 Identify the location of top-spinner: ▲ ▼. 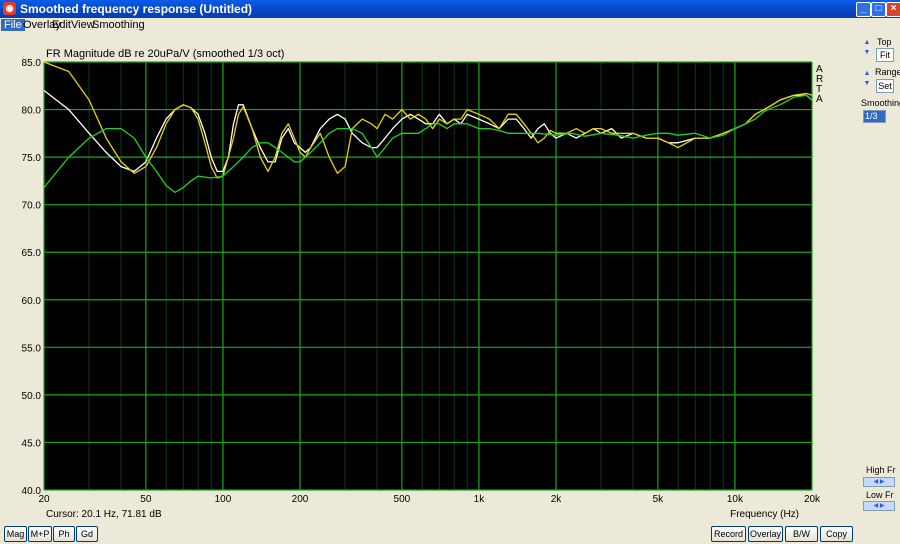
(867, 49).